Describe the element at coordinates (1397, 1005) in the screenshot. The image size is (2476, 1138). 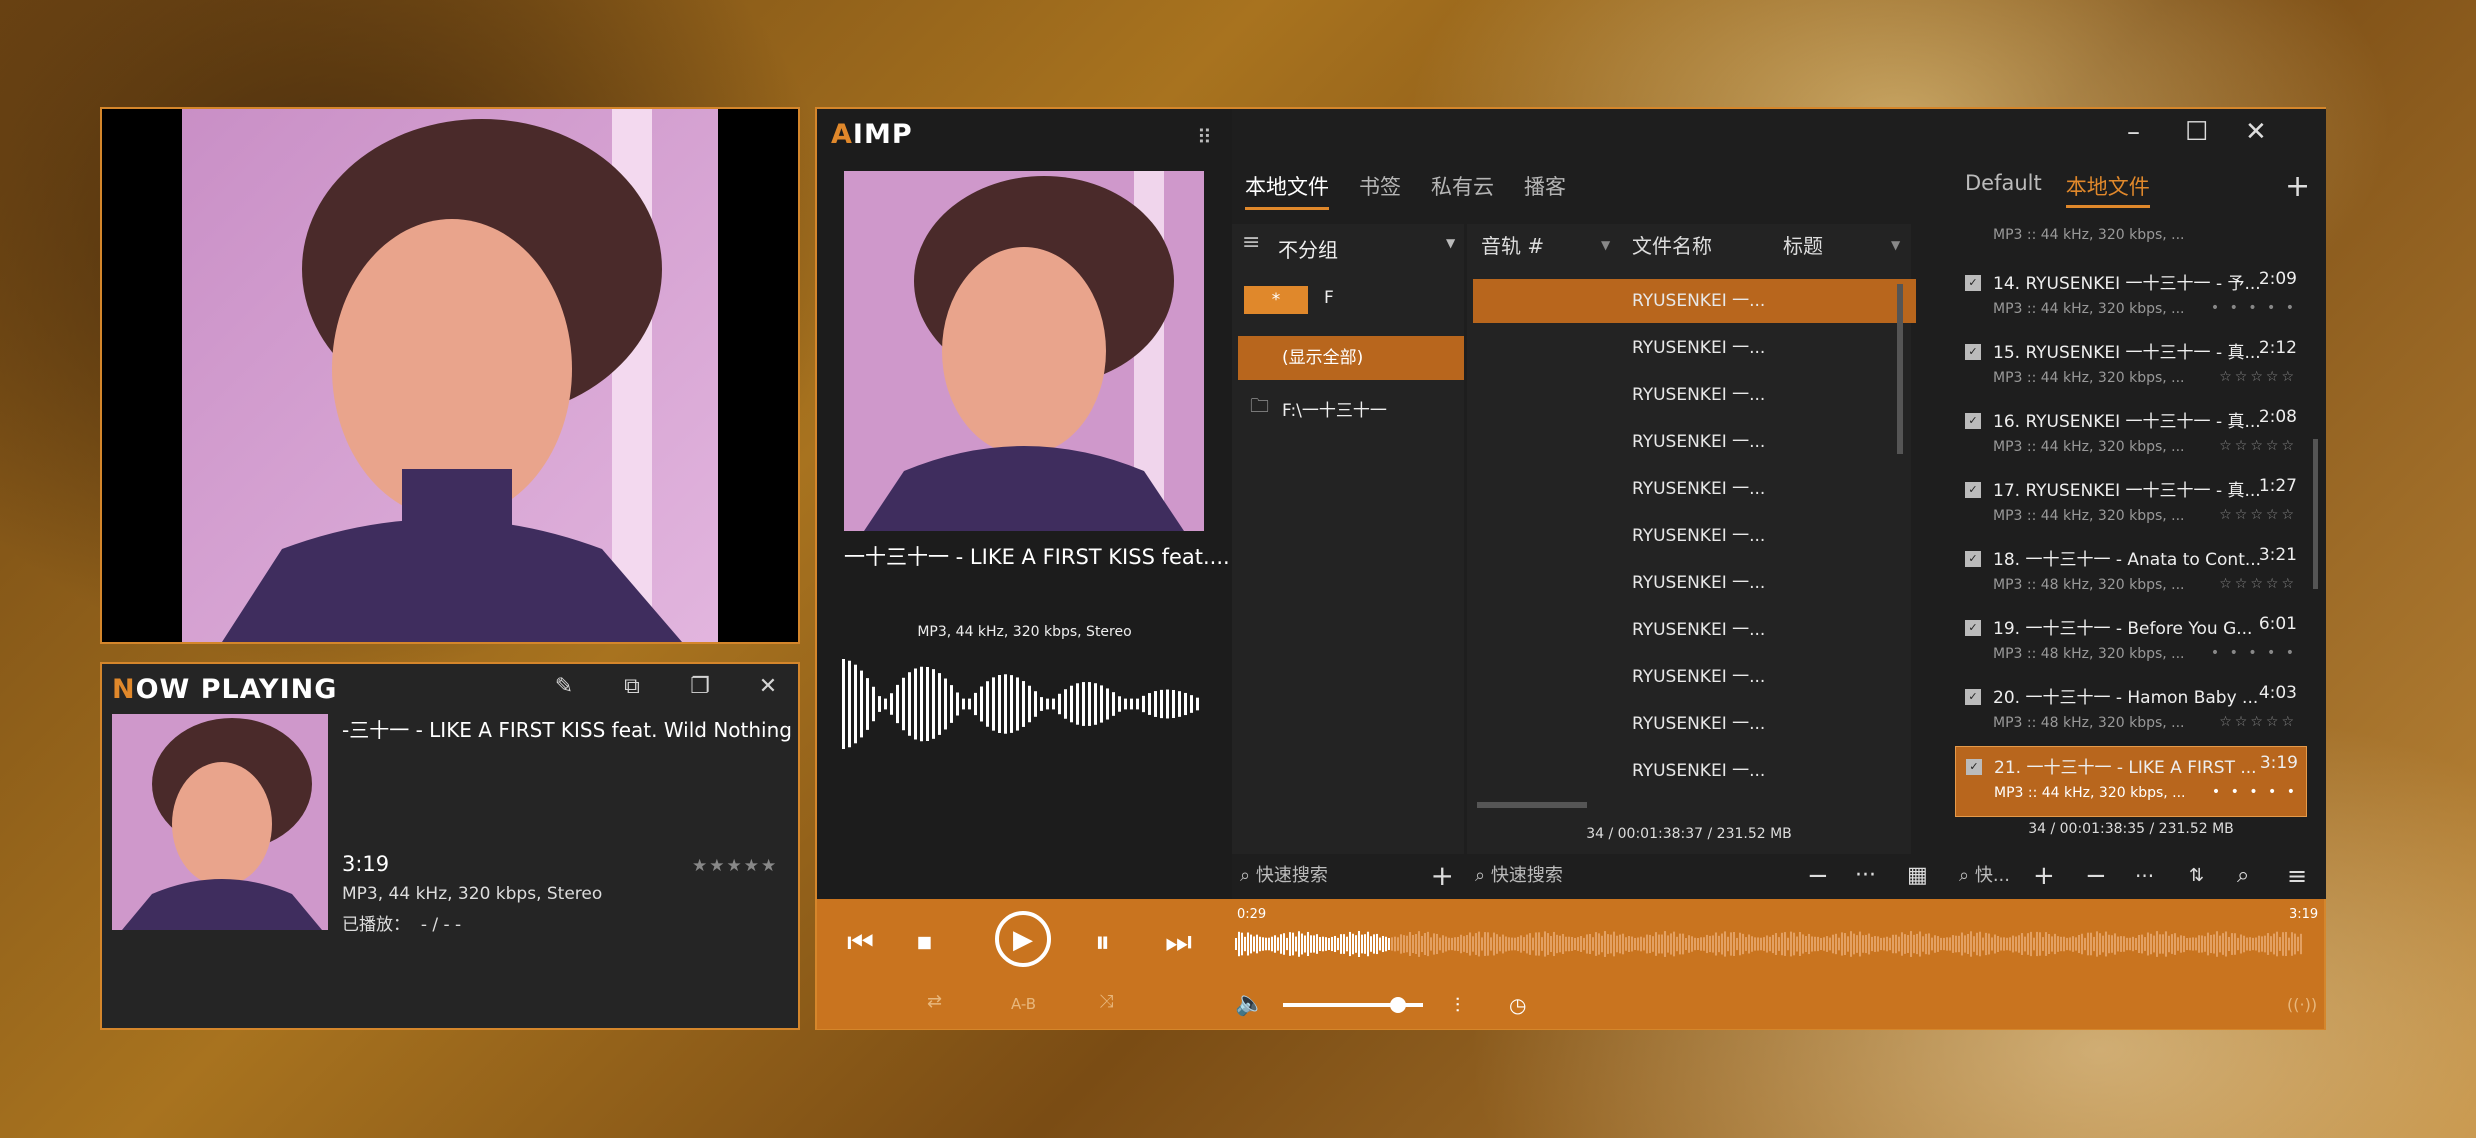
I see `volume-knob` at that location.